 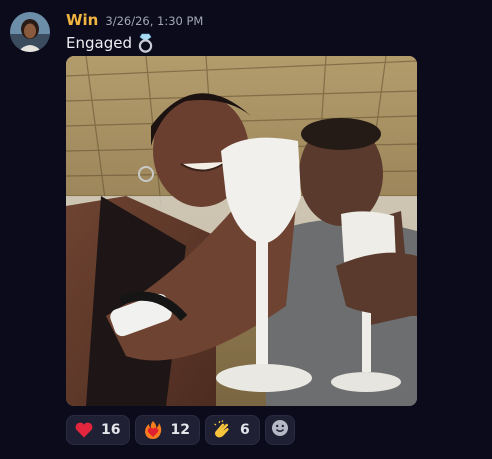 I want to click on add-reaction-button, so click(x=279, y=430).